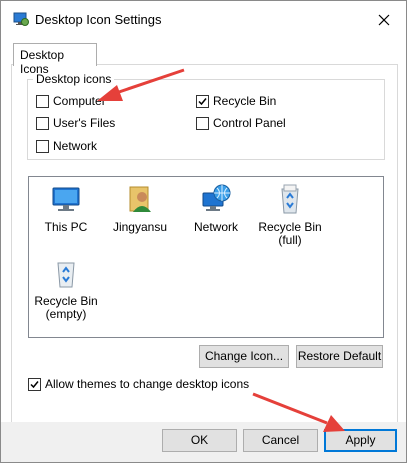  I want to click on checkbox-users-files: User's Files, so click(75, 123).